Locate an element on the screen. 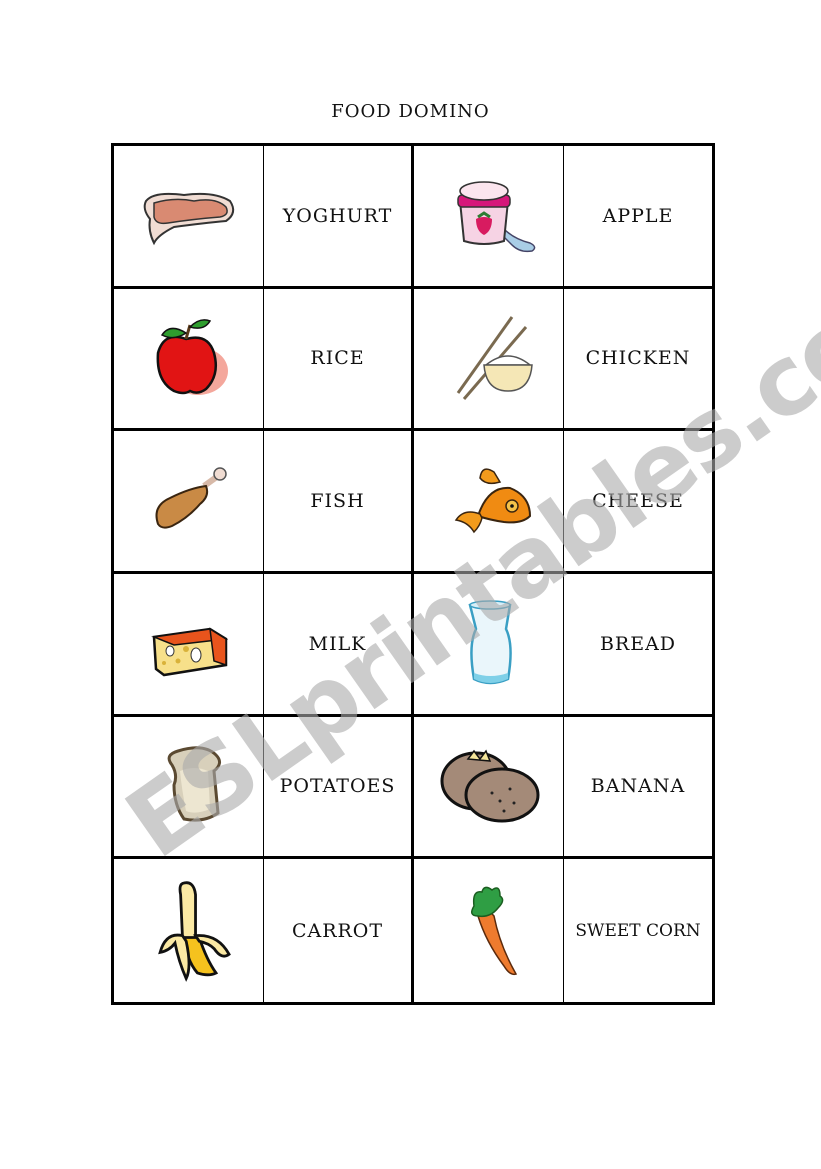 This screenshot has width=821, height=1169. rice-bowl-chopsticks-icon is located at coordinates (494, 358).